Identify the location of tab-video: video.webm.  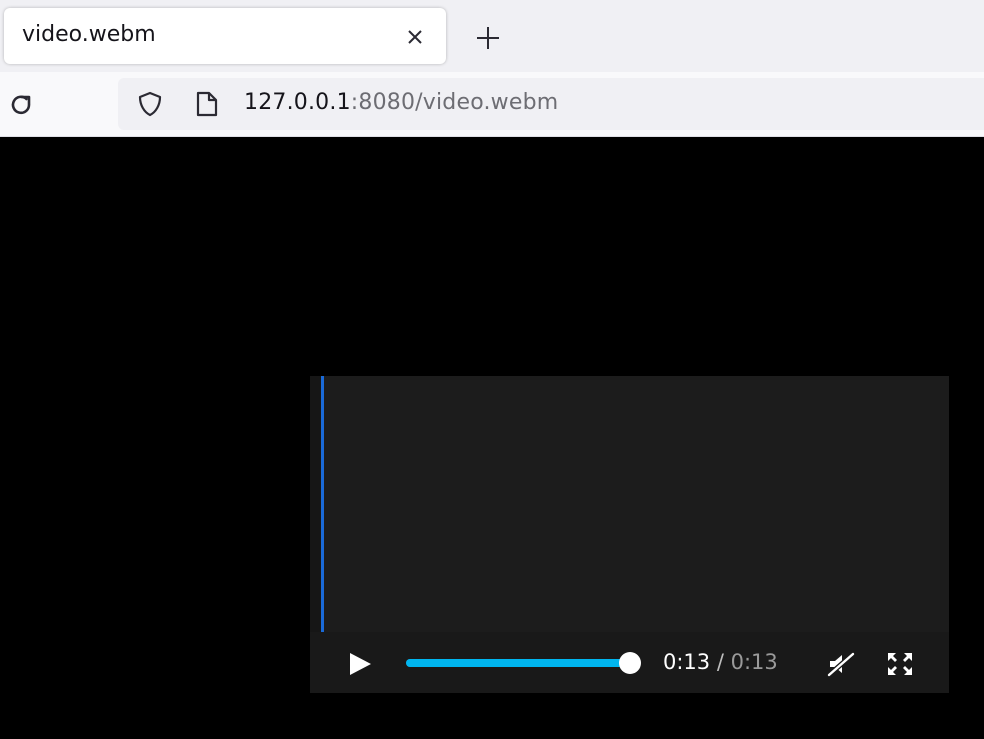
(225, 36).